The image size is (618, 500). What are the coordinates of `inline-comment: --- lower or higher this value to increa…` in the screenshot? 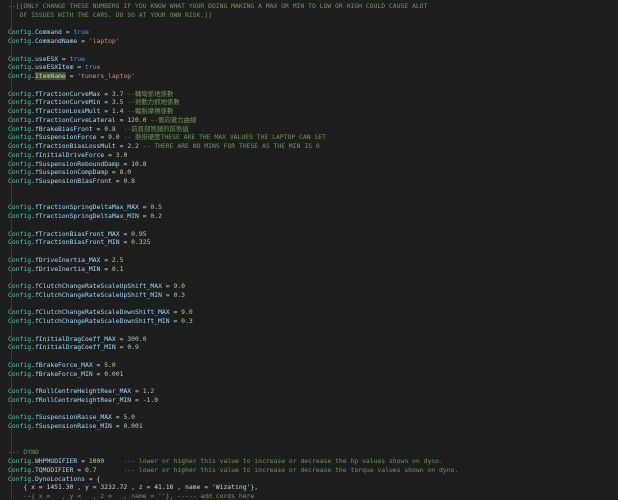 It's located at (283, 461).